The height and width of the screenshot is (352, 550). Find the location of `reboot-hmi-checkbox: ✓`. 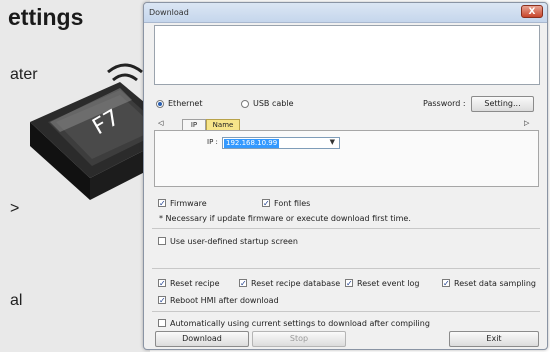

reboot-hmi-checkbox: ✓ is located at coordinates (162, 300).